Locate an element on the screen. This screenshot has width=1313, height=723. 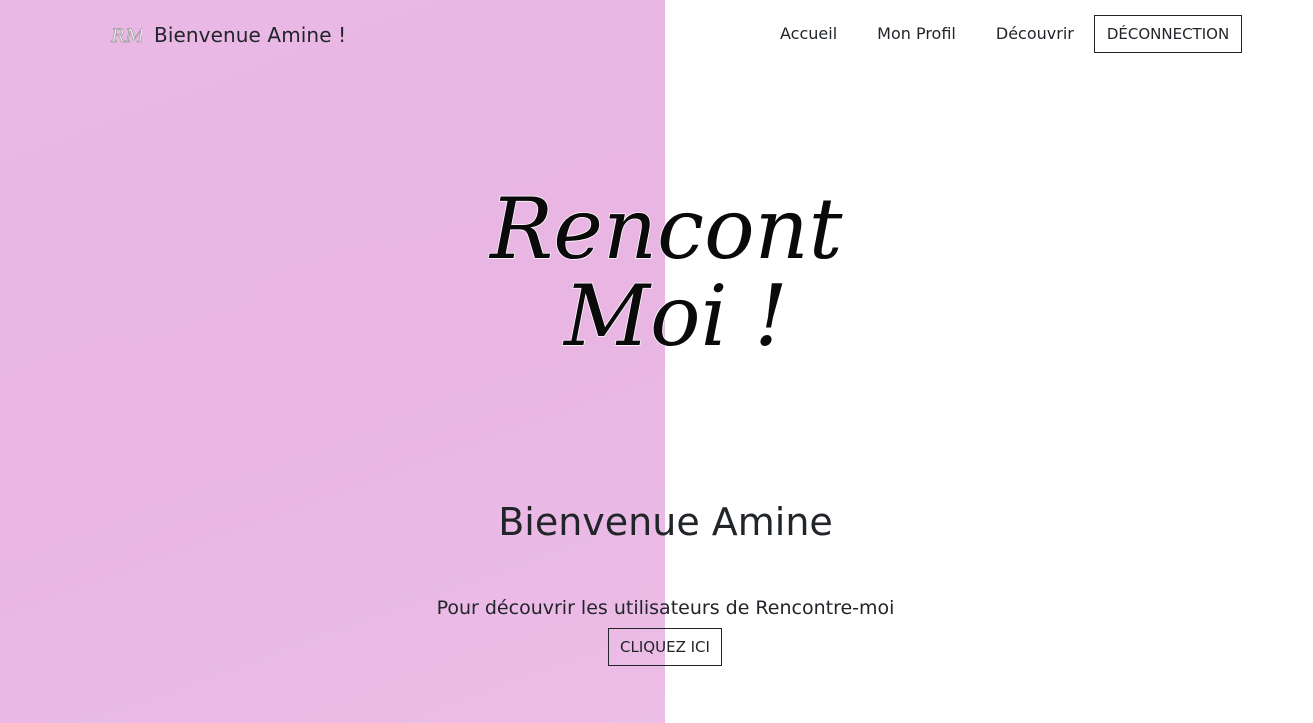
rencontre-moi-logo: Rencontre Moi ! is located at coordinates (665, 272).